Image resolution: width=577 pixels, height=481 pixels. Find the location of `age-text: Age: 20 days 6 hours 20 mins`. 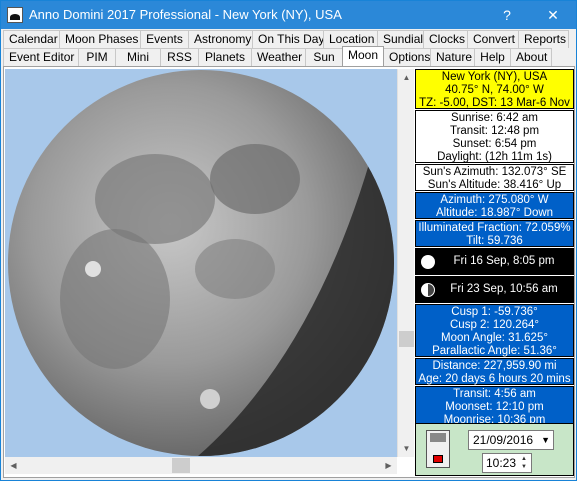

age-text: Age: 20 days 6 hours 20 mins is located at coordinates (494, 379).